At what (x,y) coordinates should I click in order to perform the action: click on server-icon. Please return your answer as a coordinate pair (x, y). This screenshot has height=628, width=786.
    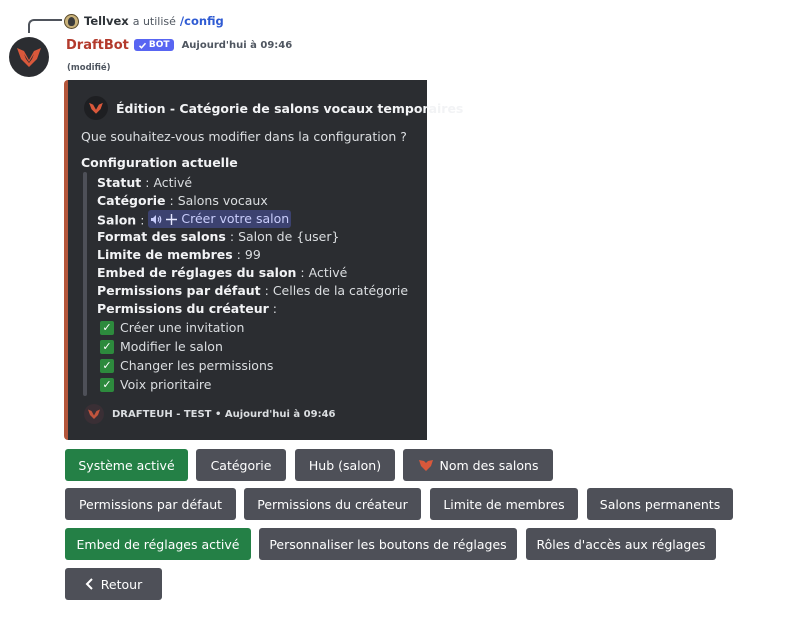
    Looking at the image, I should click on (94, 414).